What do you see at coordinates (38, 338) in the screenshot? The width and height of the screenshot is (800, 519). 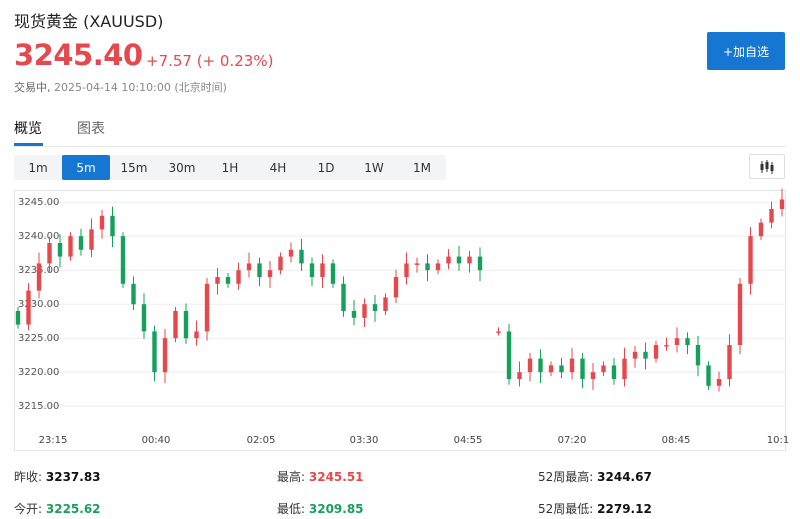 I see `y-tick-label: 3225.00` at bounding box center [38, 338].